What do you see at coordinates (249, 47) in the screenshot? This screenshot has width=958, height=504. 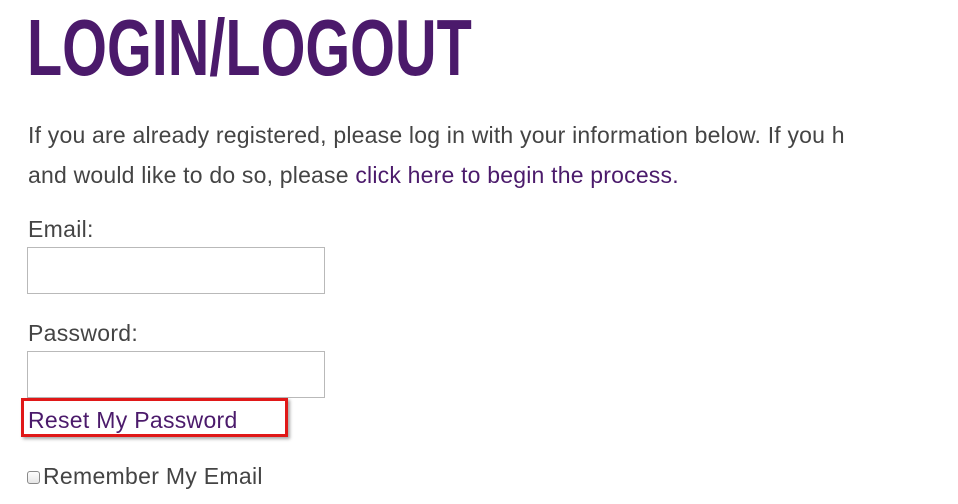 I see `page-title: LOGIN/LOGOUT` at bounding box center [249, 47].